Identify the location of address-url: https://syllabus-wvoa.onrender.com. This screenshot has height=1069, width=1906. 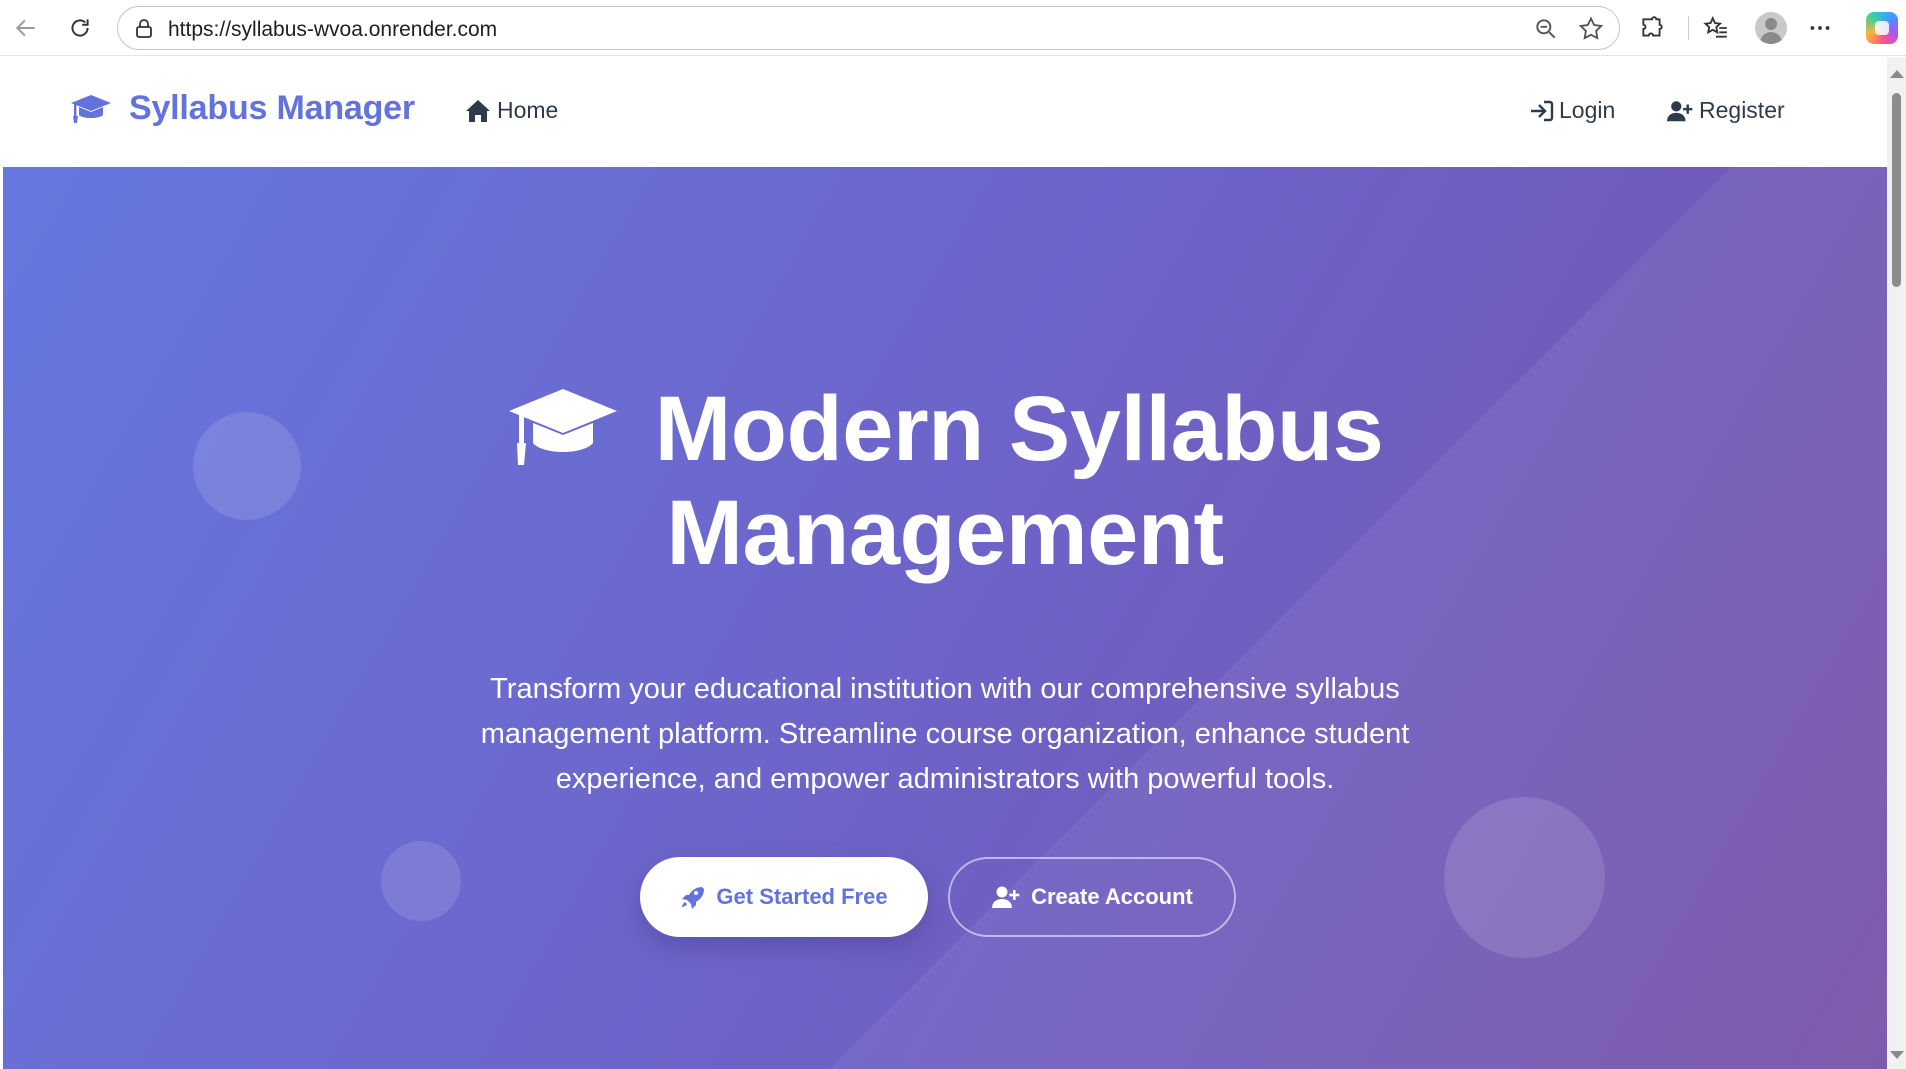
(332, 30).